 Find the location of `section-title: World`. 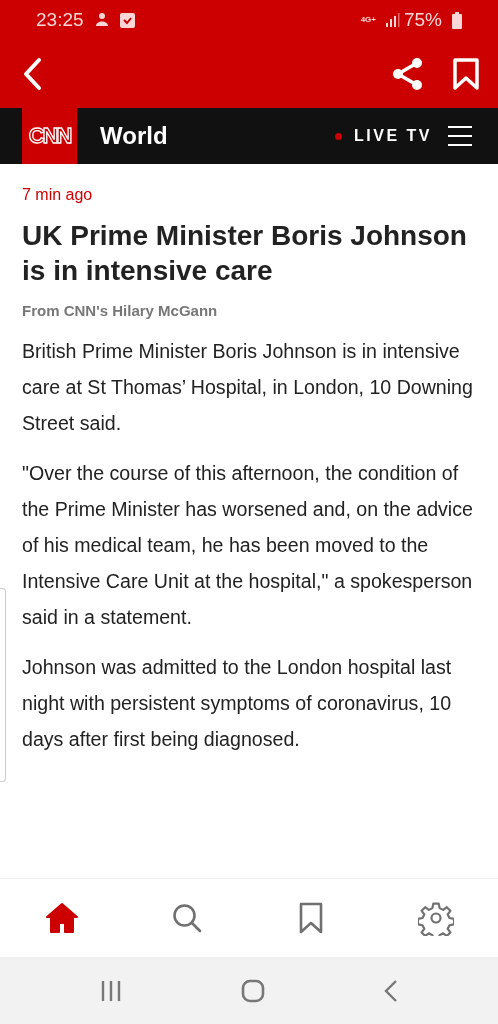

section-title: World is located at coordinates (134, 136).